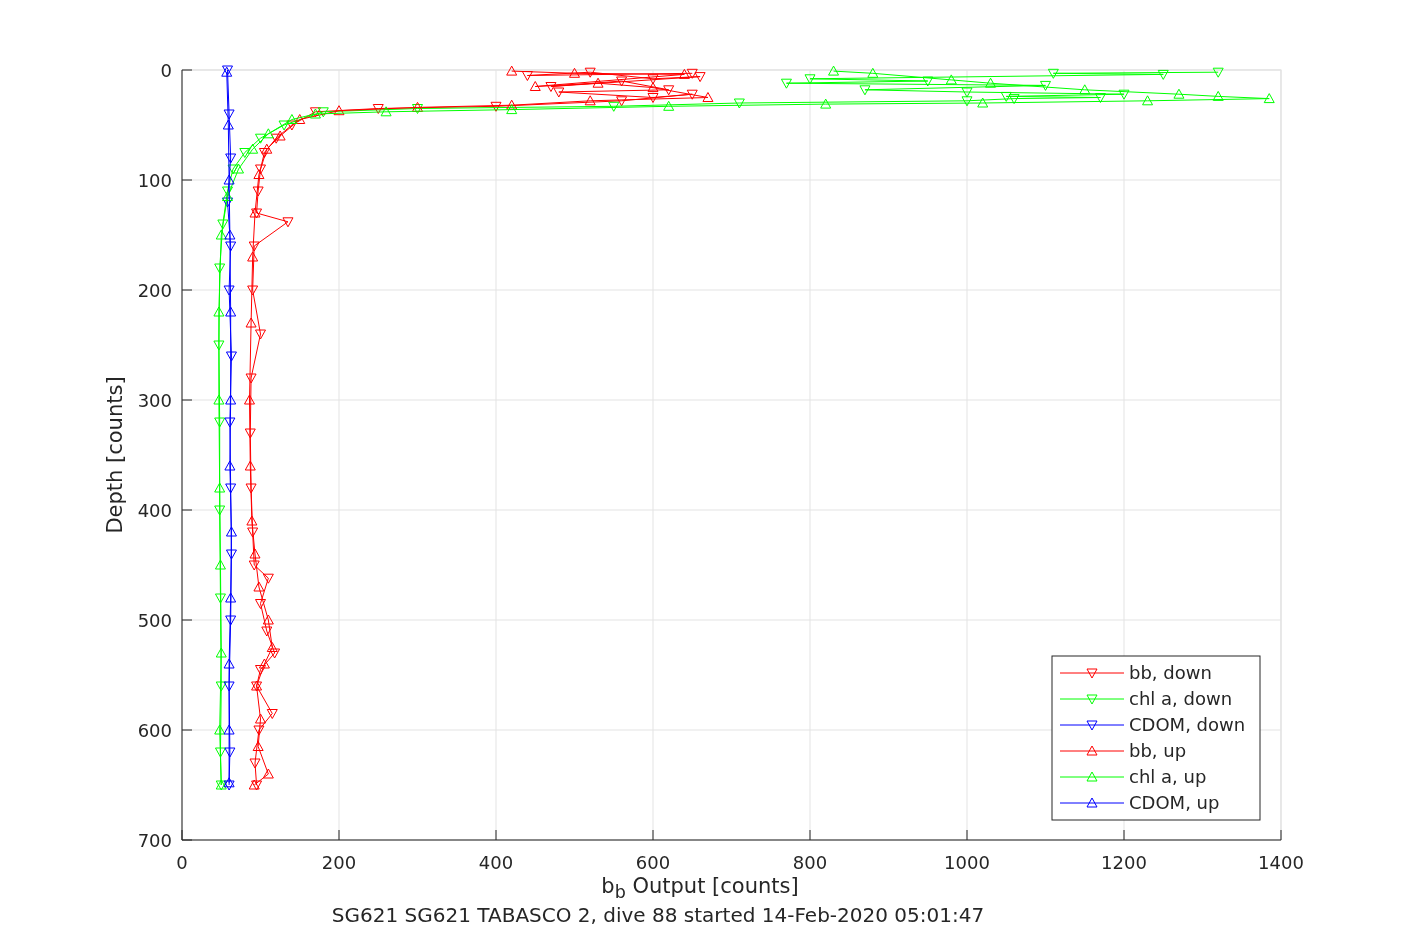  I want to click on tick-label: 100, so click(154, 180).